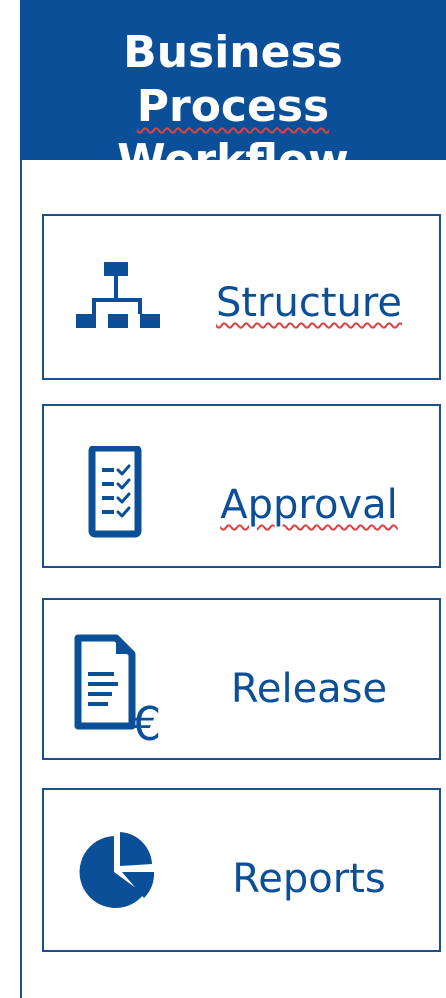  What do you see at coordinates (118, 298) in the screenshot?
I see `org-chart-icon` at bounding box center [118, 298].